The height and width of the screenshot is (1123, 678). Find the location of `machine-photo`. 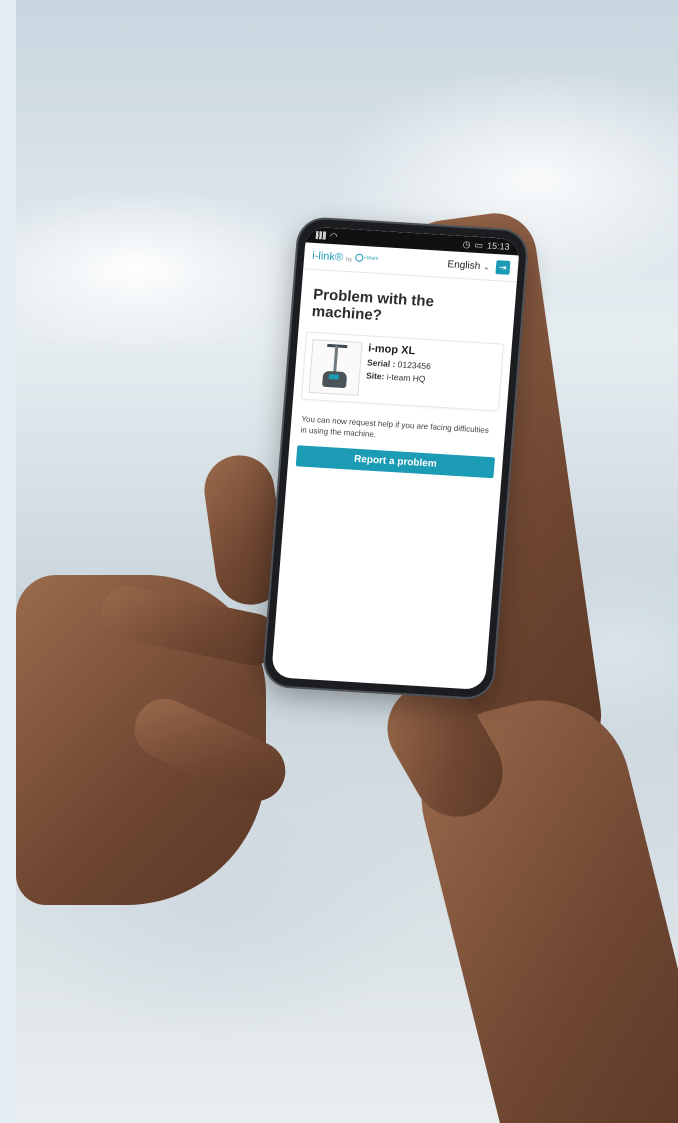

machine-photo is located at coordinates (335, 367).